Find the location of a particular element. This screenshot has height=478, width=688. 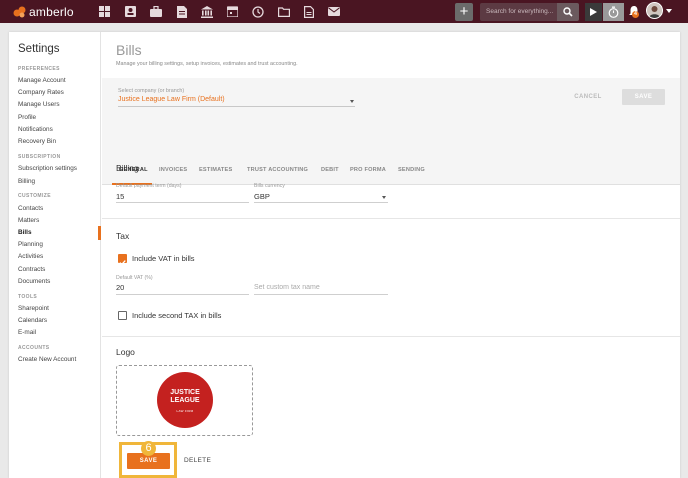

sidebar-section-tools: TOOLS is located at coordinates (28, 297).